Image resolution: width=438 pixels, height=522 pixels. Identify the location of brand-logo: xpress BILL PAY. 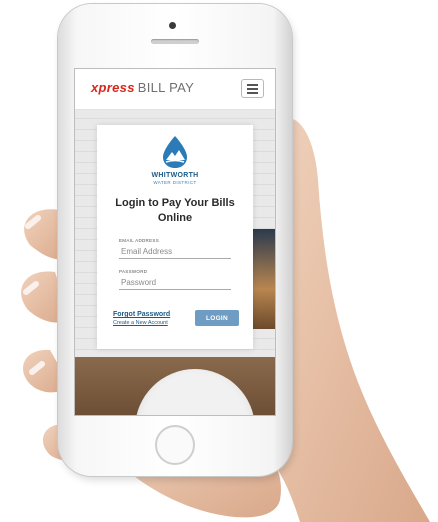
(142, 87).